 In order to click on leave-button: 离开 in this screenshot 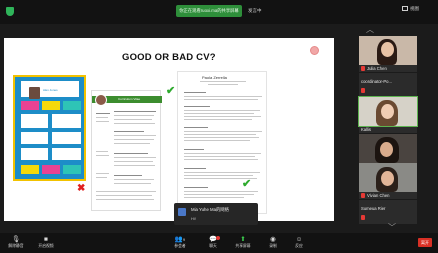, I will do `click(425, 242)`.